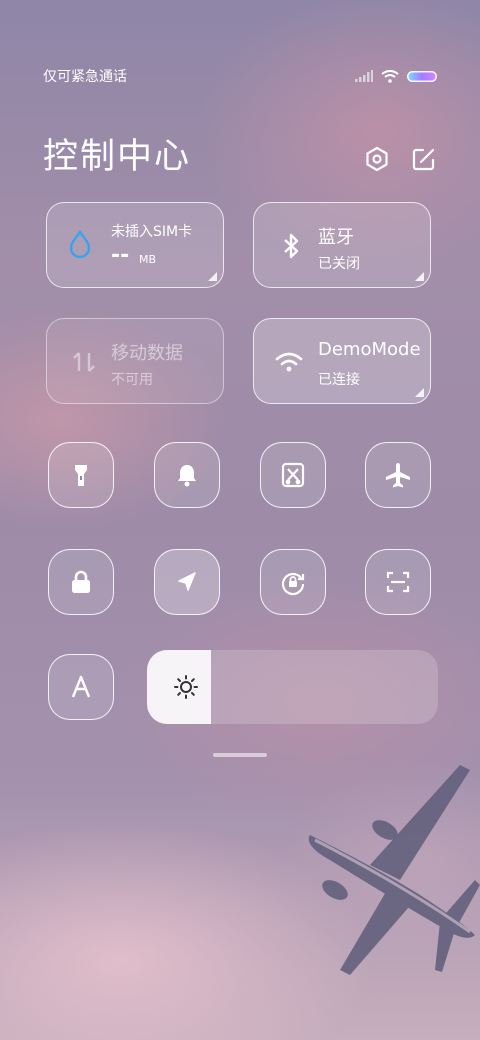  What do you see at coordinates (291, 246) in the screenshot?
I see `bluetooth-icon` at bounding box center [291, 246].